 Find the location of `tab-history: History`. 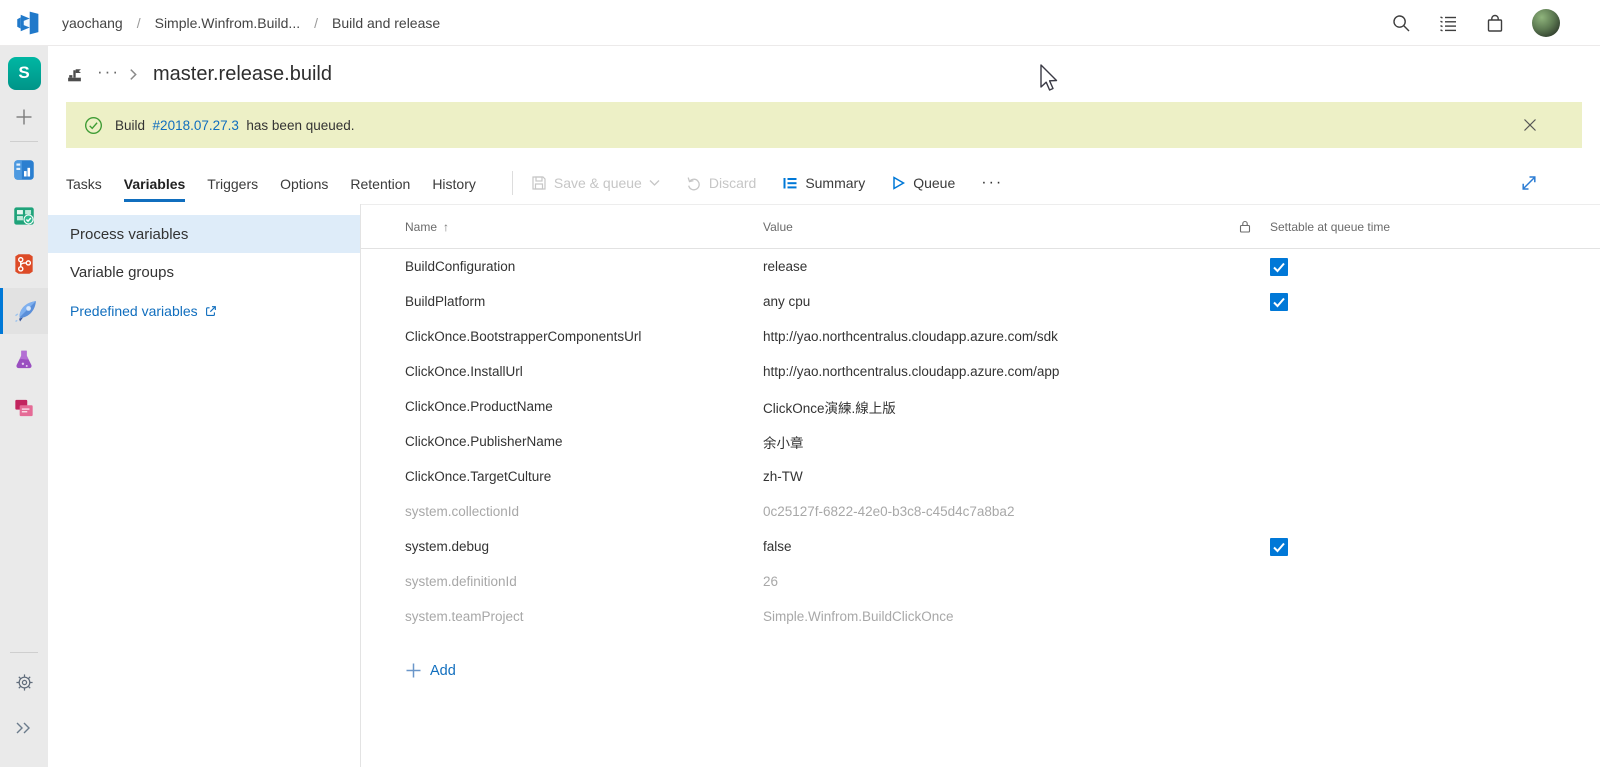

tab-history: History is located at coordinates (454, 183).